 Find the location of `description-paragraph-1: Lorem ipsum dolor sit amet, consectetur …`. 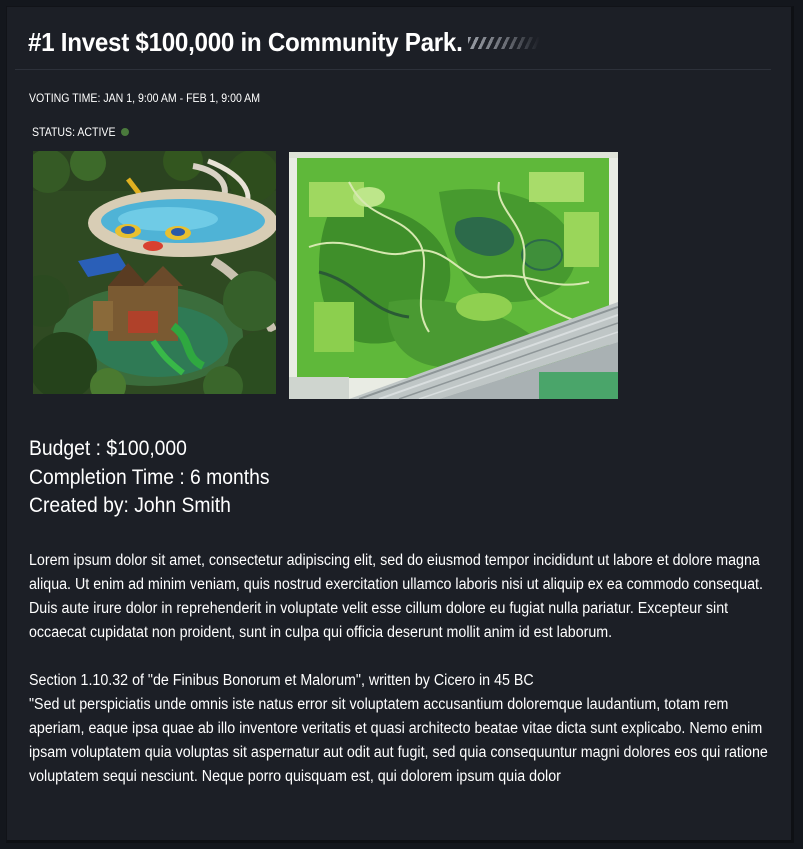

description-paragraph-1: Lorem ipsum dolor sit amet, consectetur … is located at coordinates (396, 596).